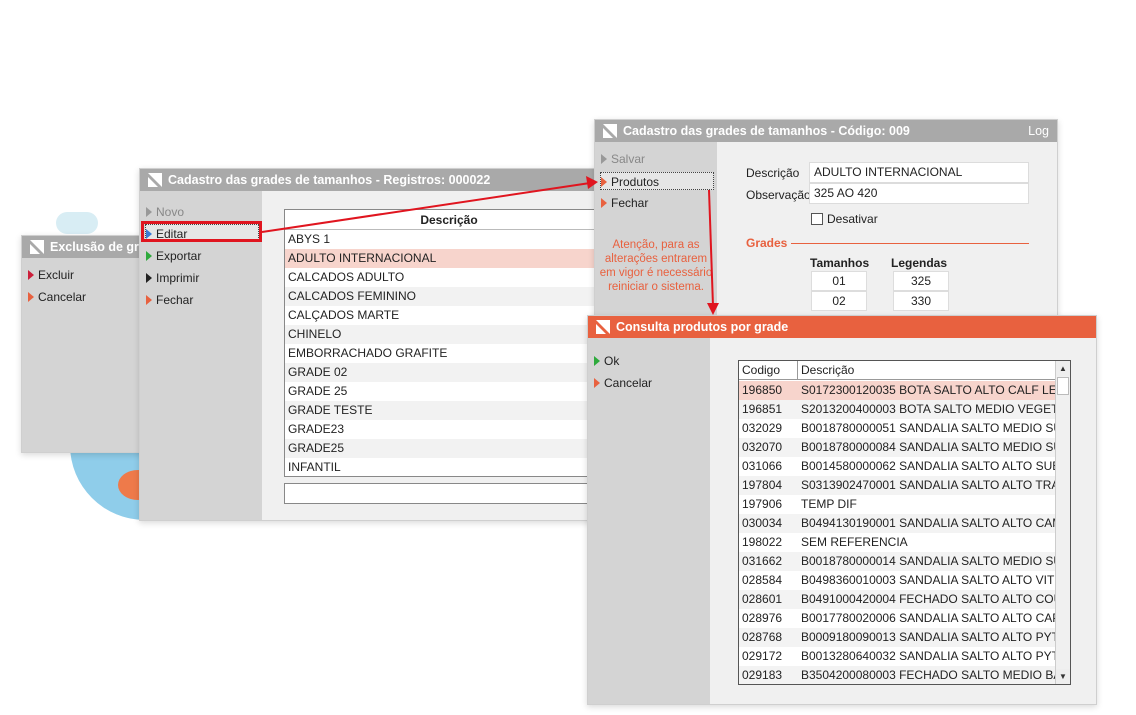 The width and height of the screenshot is (1136, 715). Describe the element at coordinates (826, 370) in the screenshot. I see `descricao-column-header: Descrição` at that location.